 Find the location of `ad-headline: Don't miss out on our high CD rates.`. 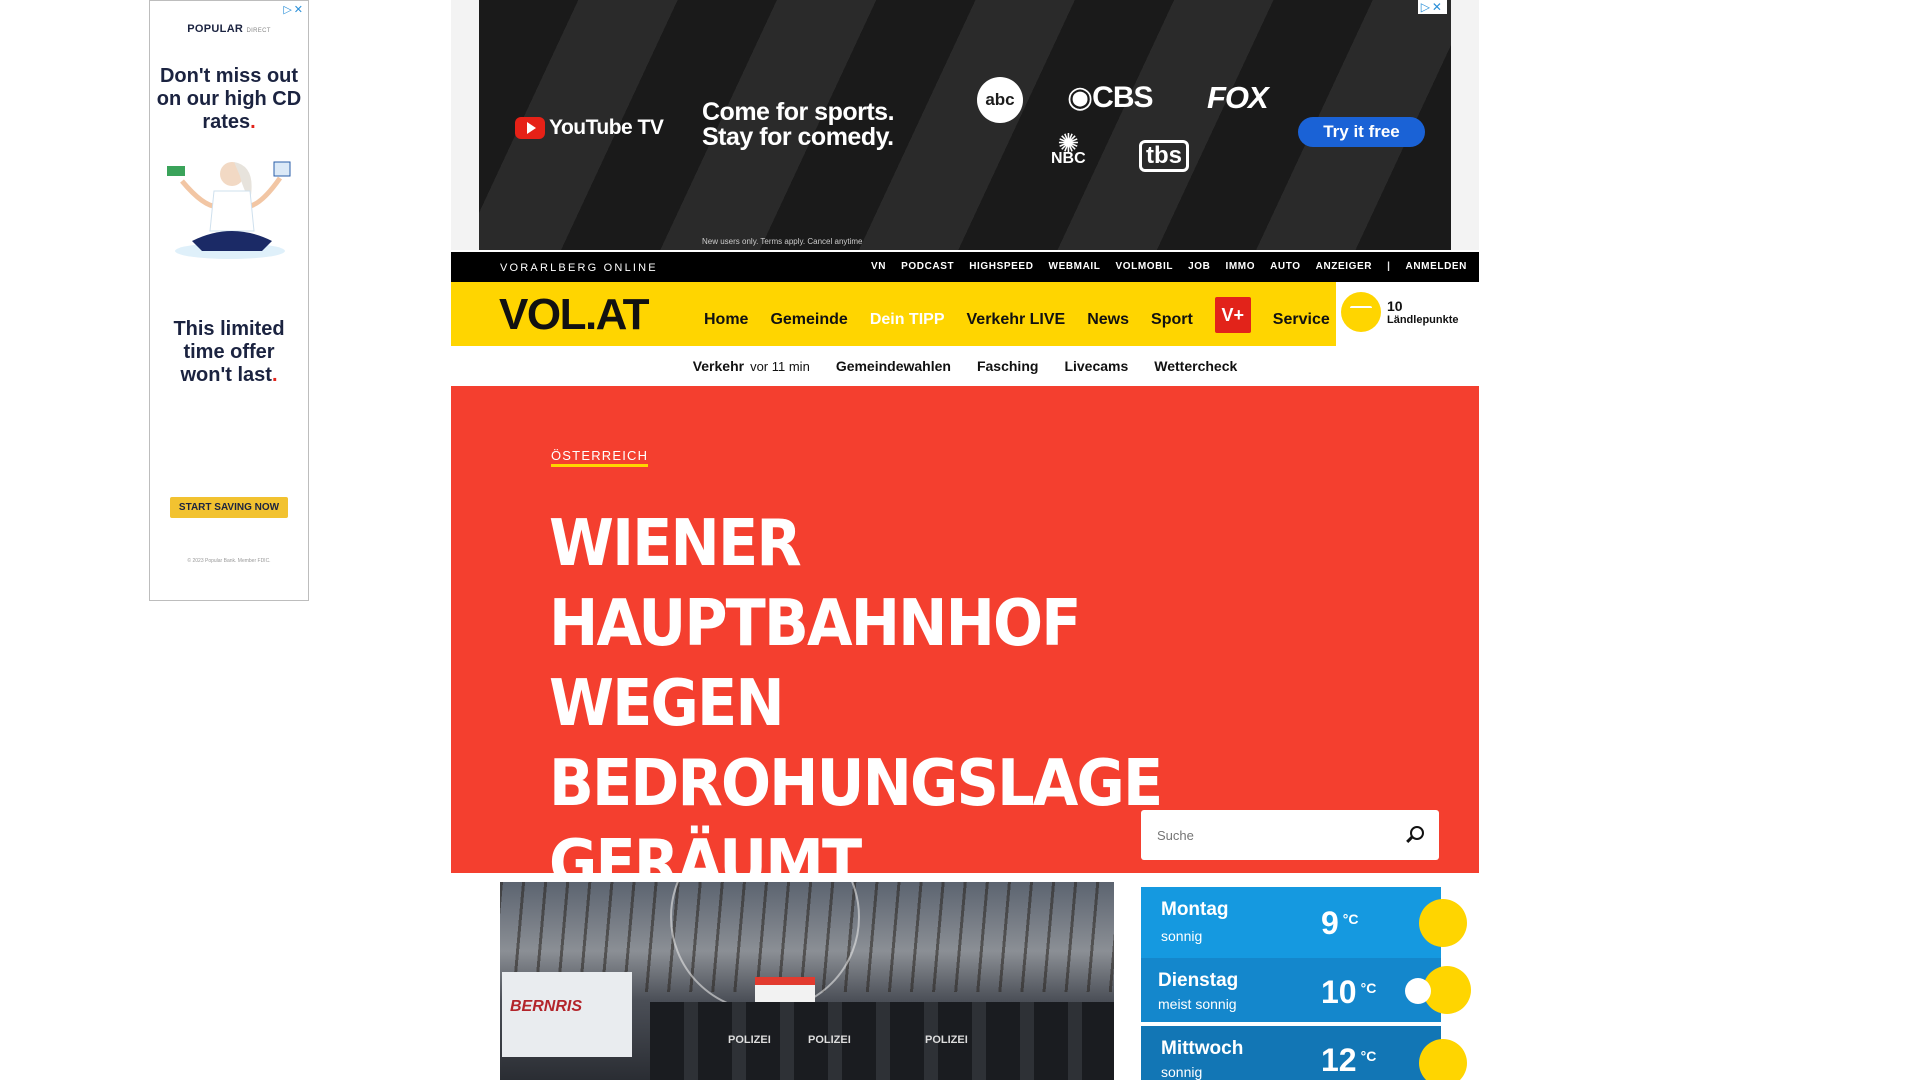

ad-headline: Don't miss out on our high CD rates. is located at coordinates (229, 99).